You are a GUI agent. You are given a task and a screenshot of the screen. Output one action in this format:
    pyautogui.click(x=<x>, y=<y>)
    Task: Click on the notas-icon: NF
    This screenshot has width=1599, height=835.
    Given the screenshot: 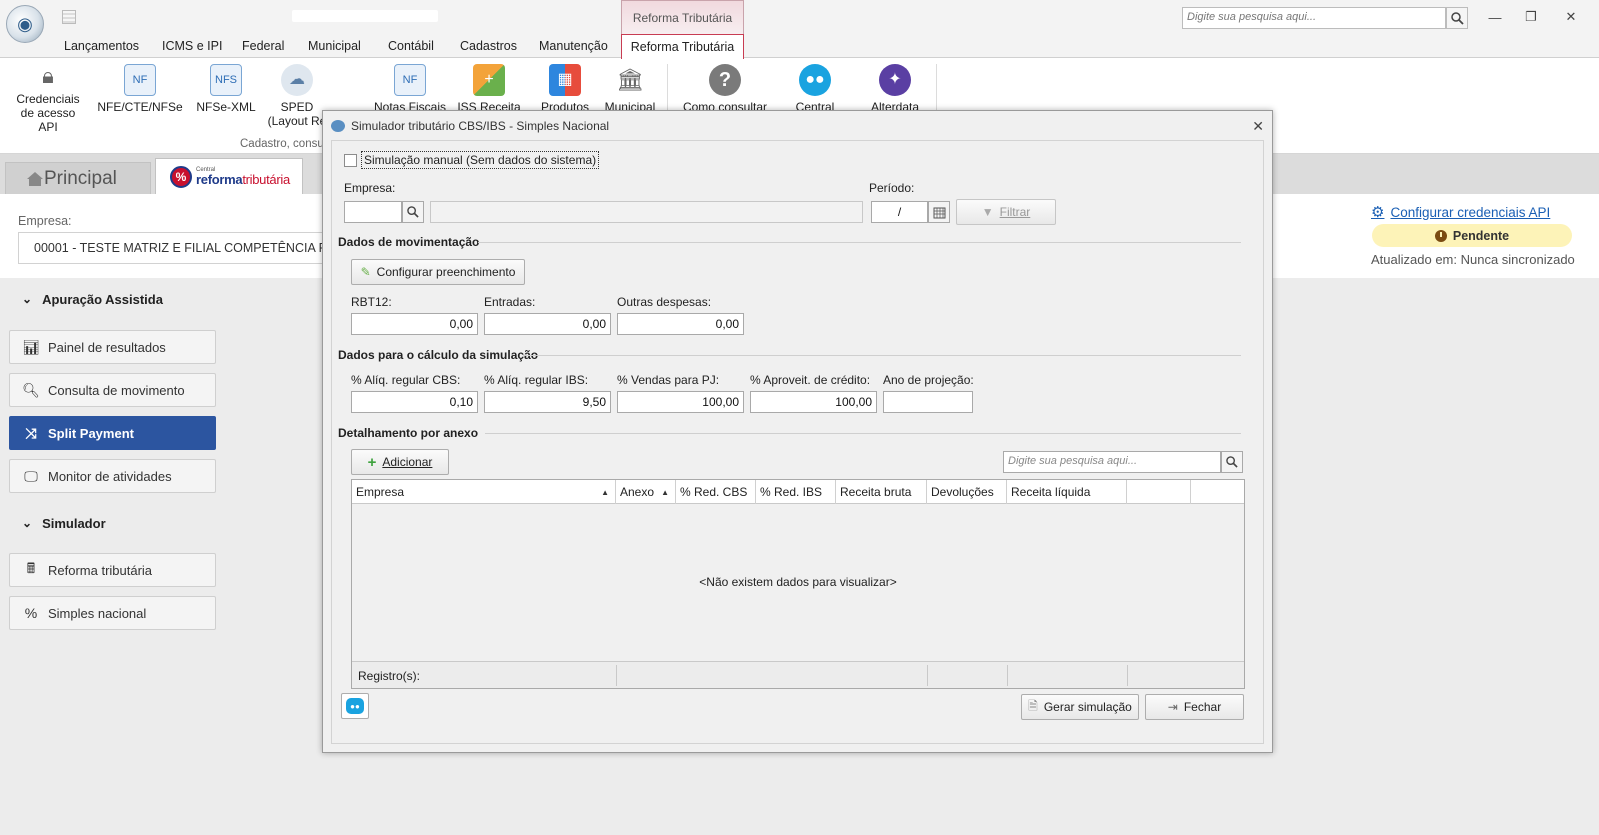 What is the action you would take?
    pyautogui.click(x=410, y=80)
    